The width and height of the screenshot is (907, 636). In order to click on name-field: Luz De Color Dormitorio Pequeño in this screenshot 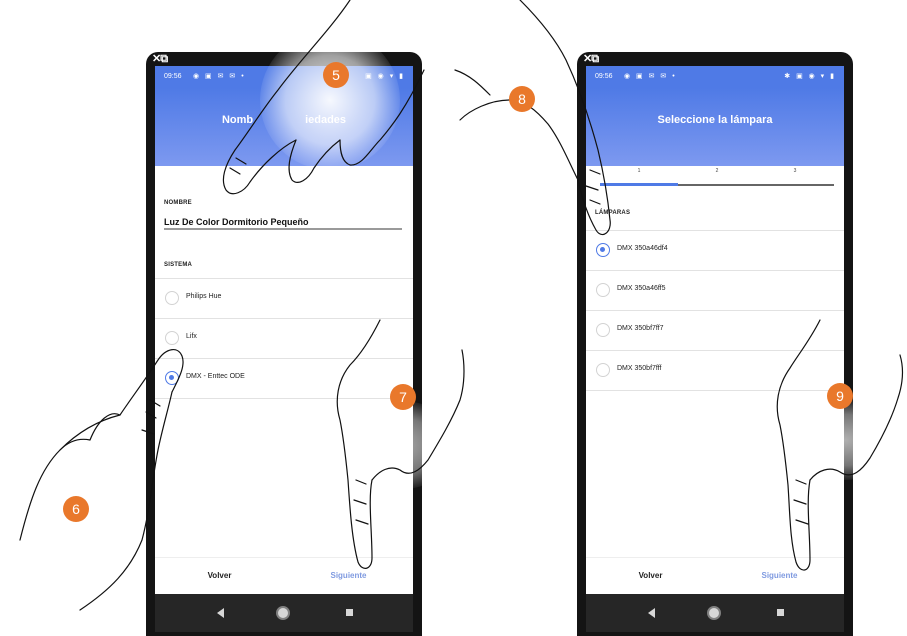, I will do `click(236, 222)`.